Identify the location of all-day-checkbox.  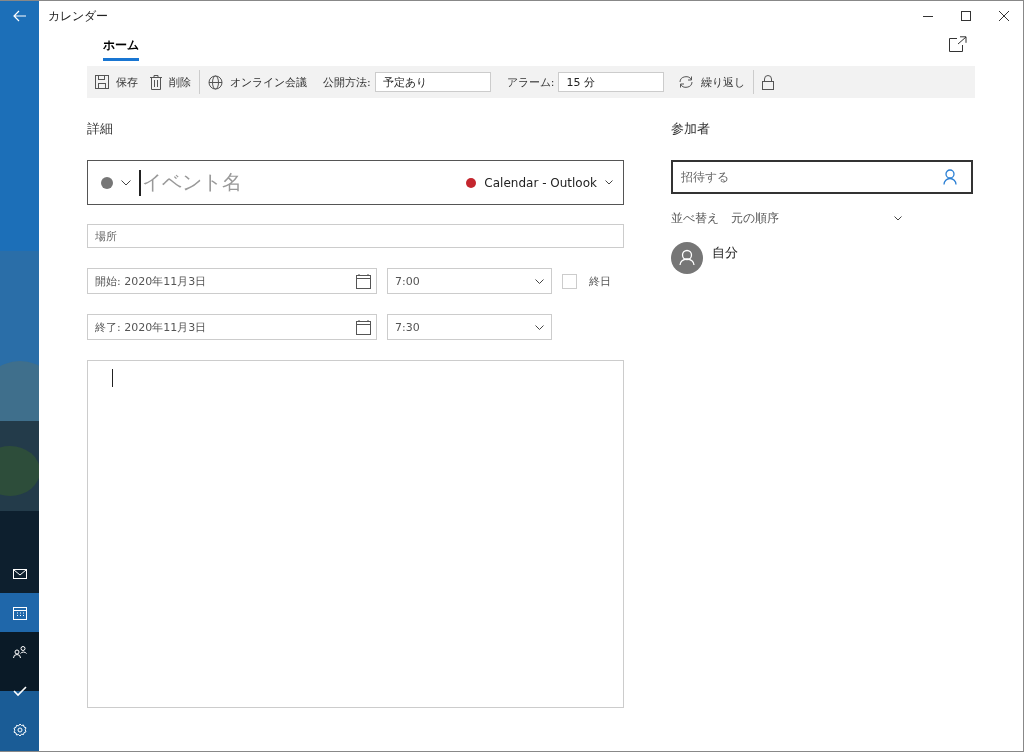
(569, 281).